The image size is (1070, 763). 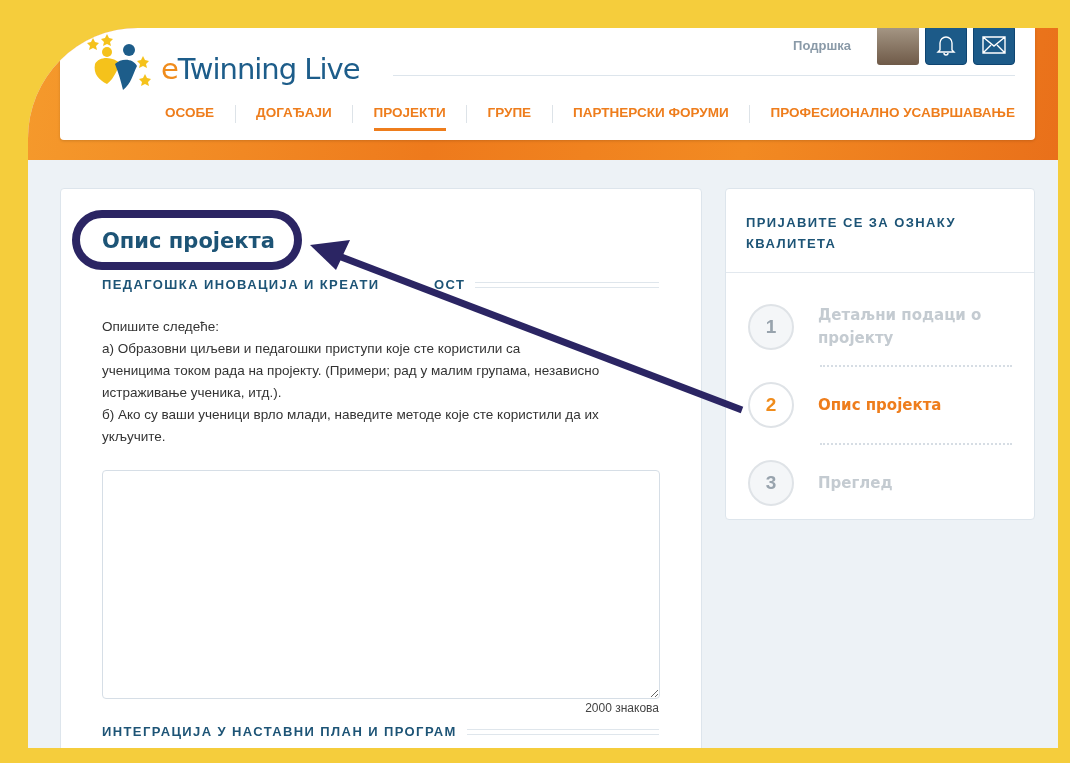 I want to click on envelope-icon, so click(x=994, y=45).